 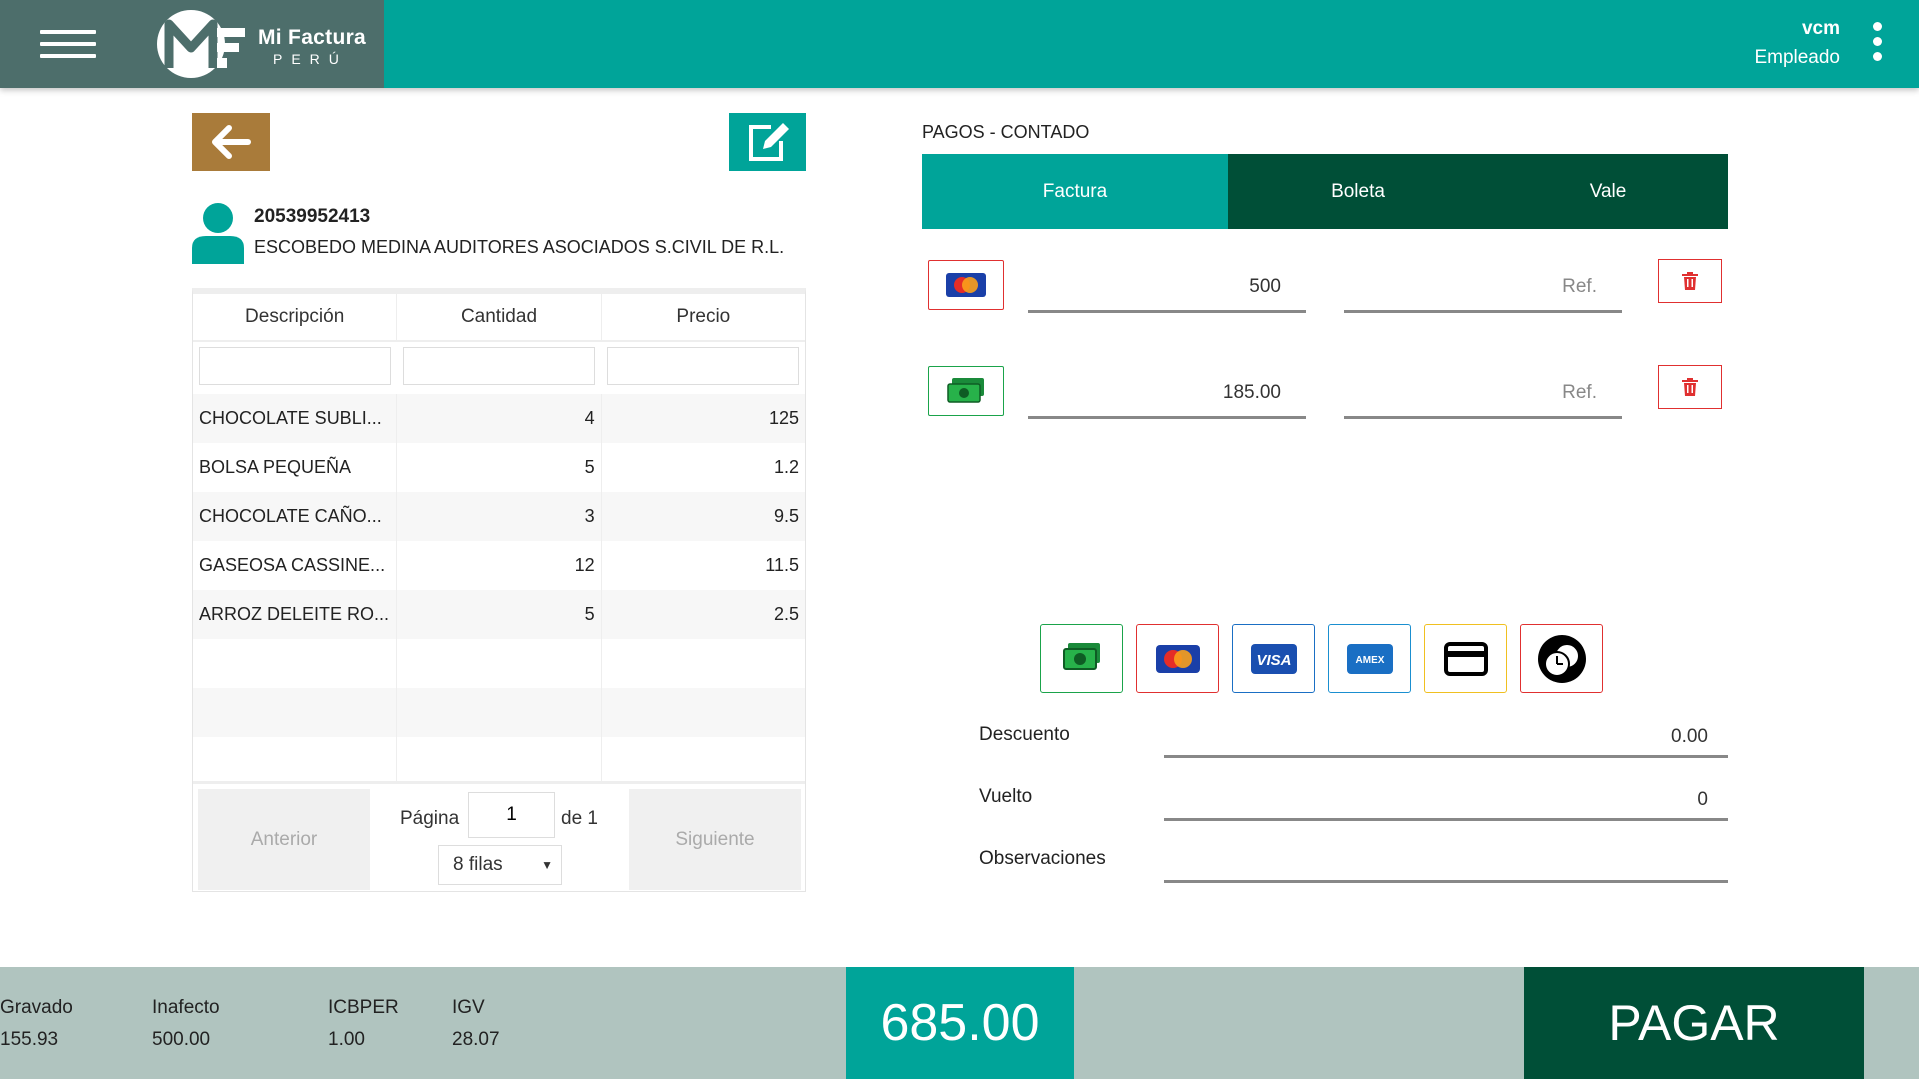 I want to click on icbper-value: 1.00, so click(x=346, y=1039).